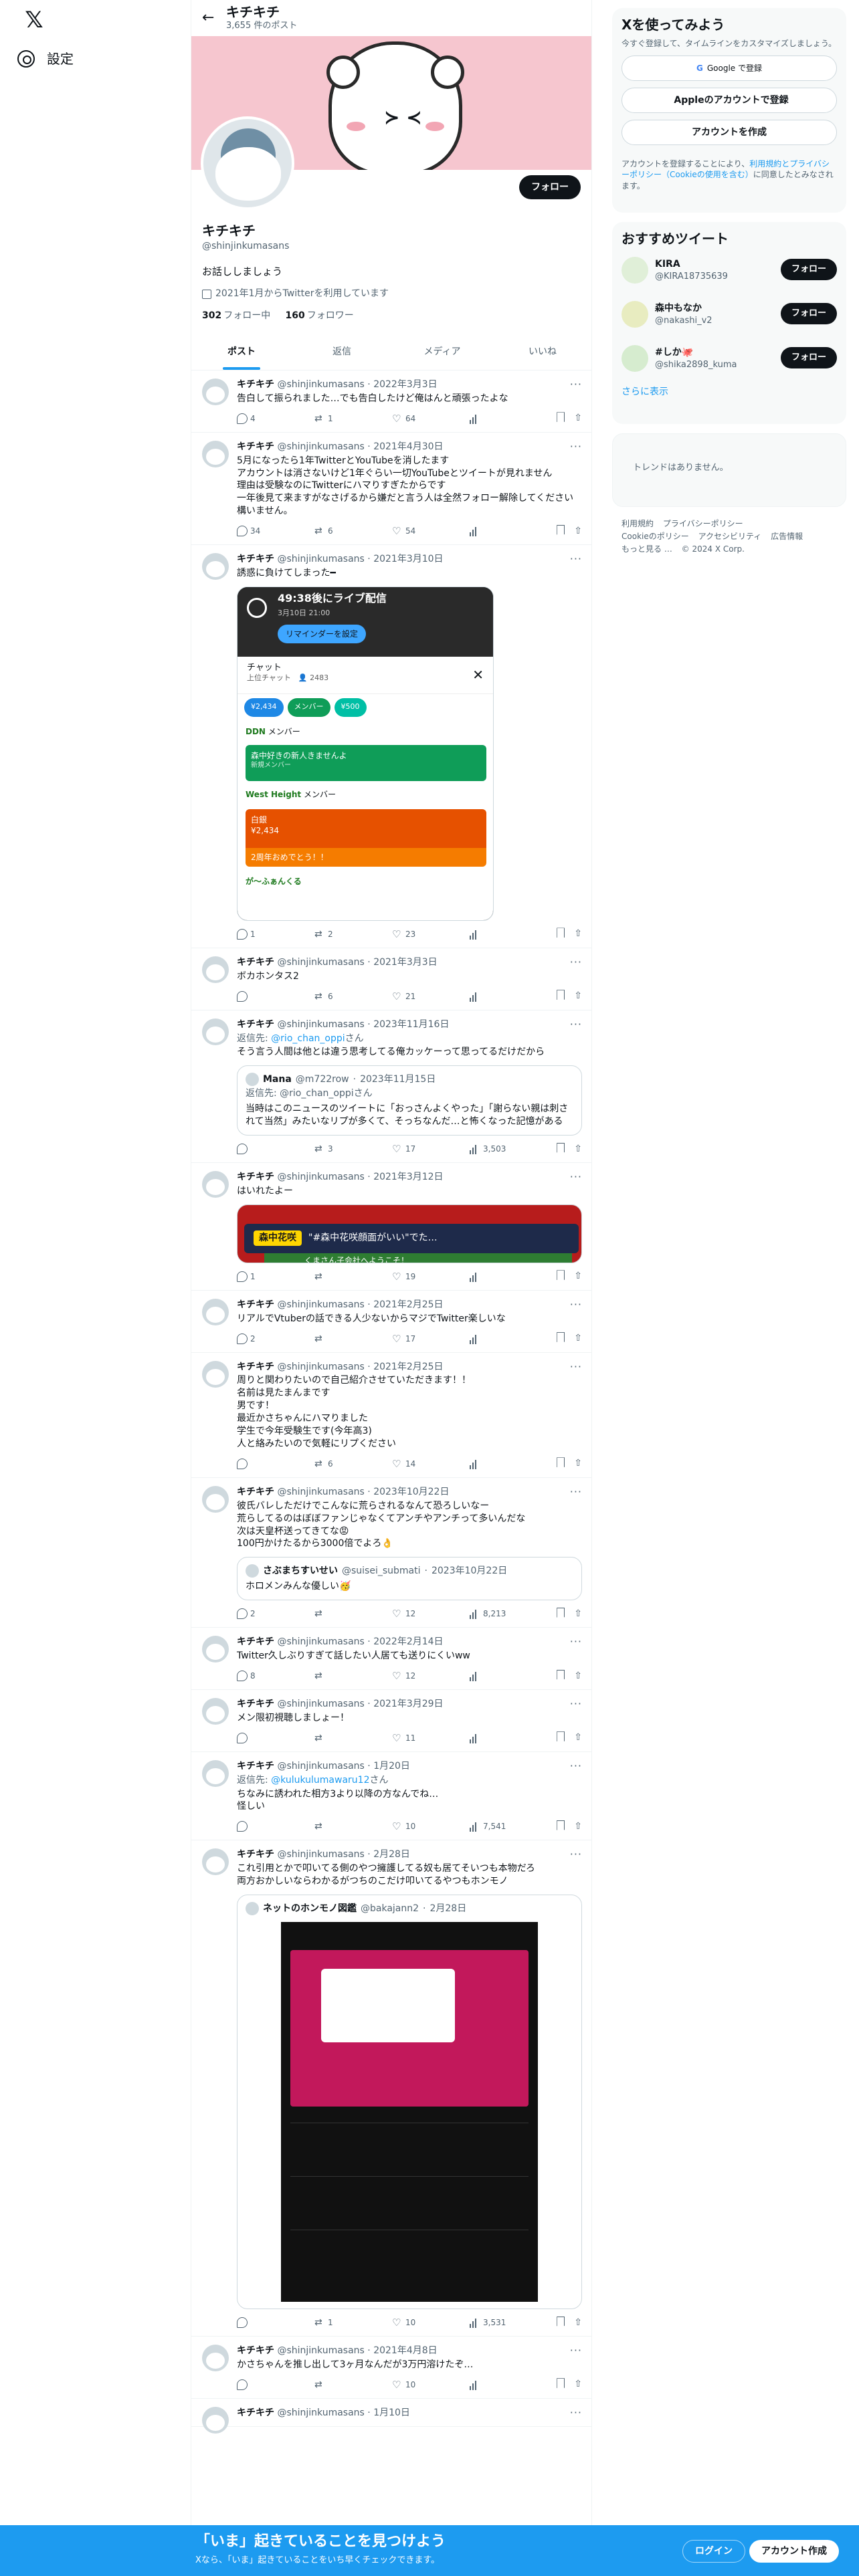  I want to click on quoted-tweet: ネットのホンモノ図鑑 @bakajann2 · 2月28日, so click(410, 2101).